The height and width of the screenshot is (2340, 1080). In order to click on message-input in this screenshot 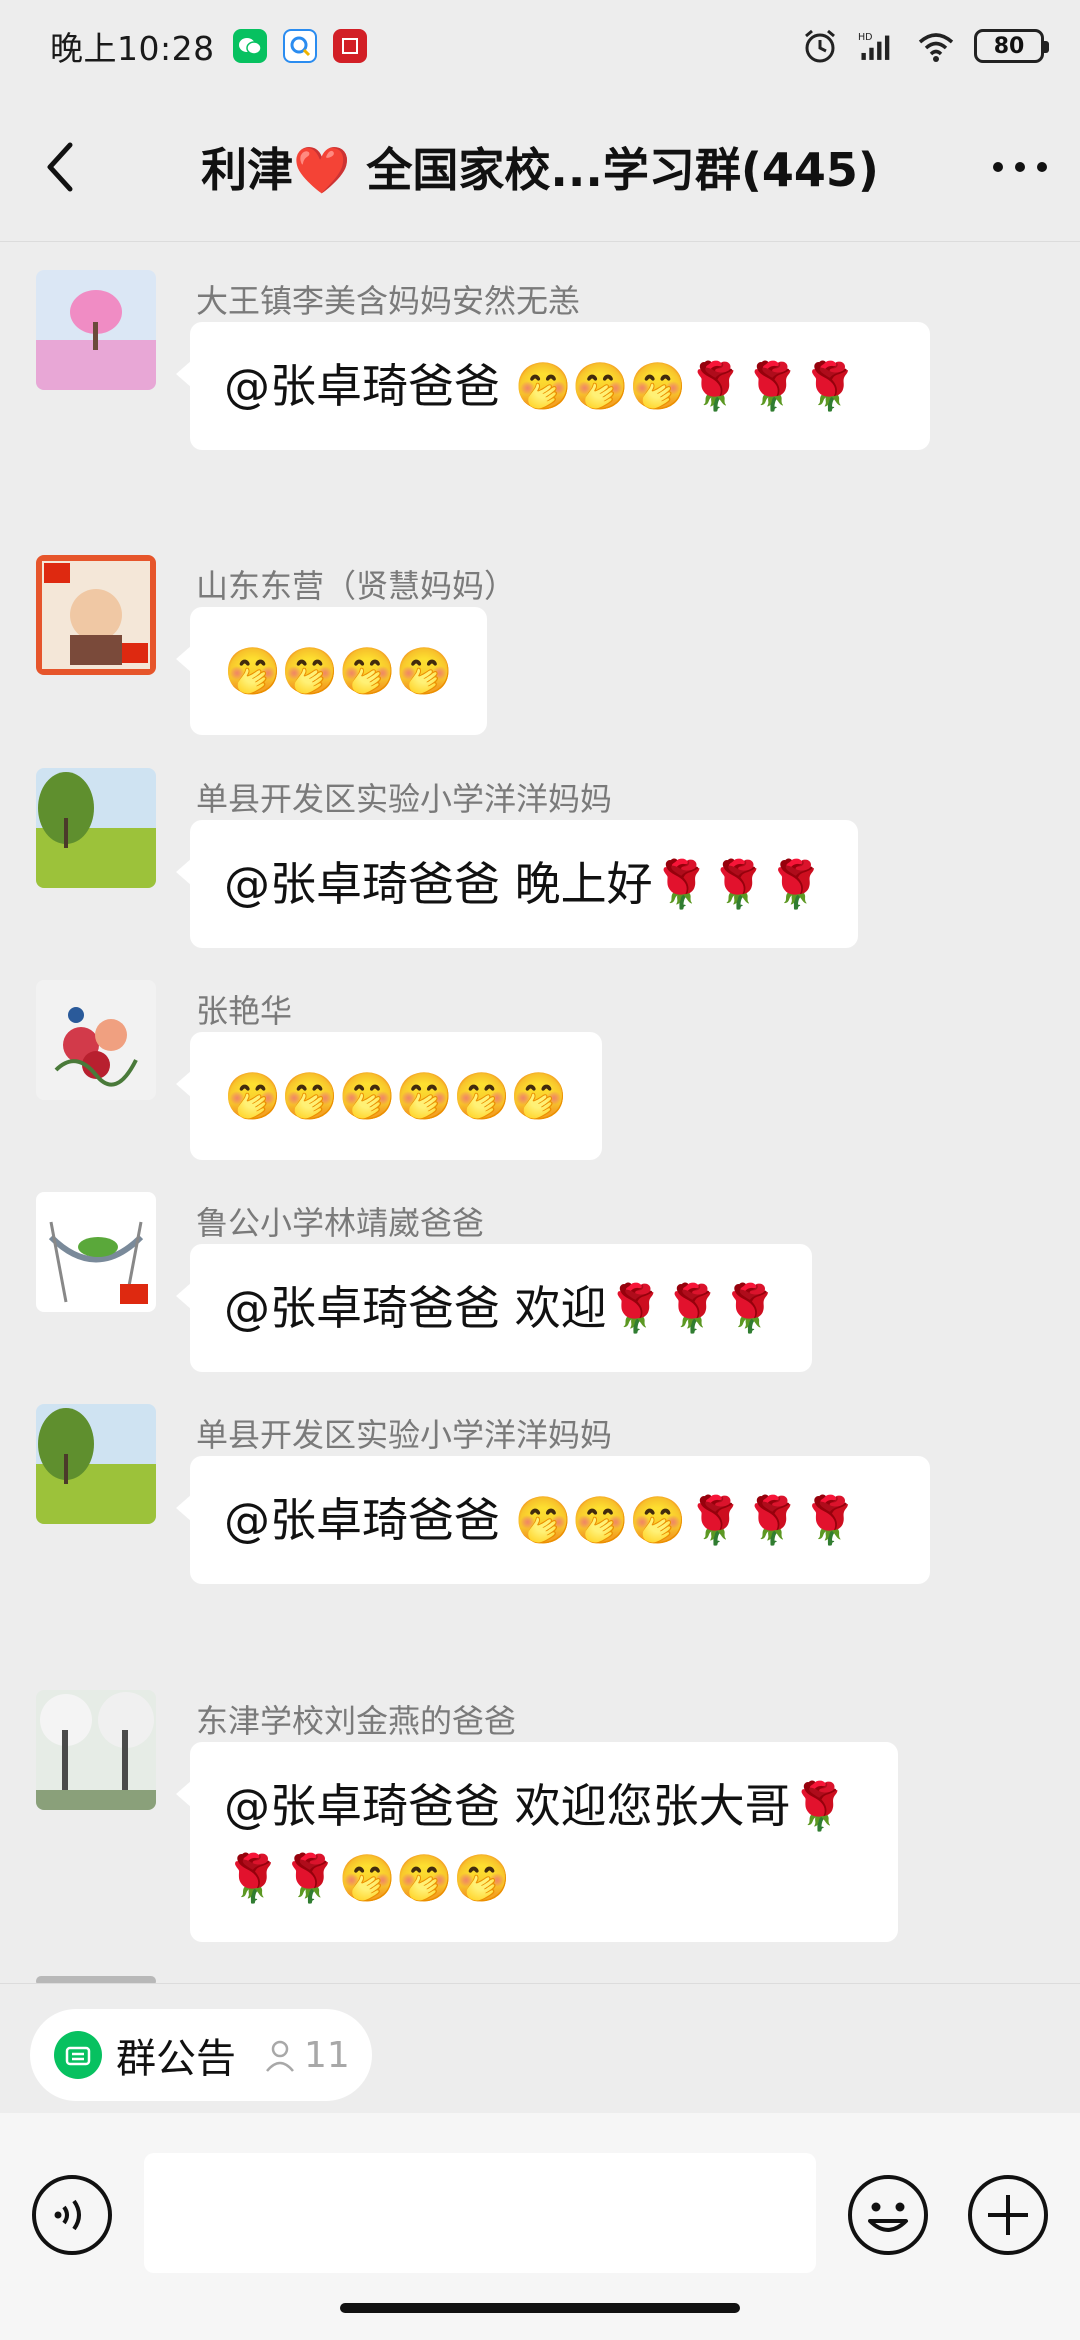, I will do `click(480, 2213)`.